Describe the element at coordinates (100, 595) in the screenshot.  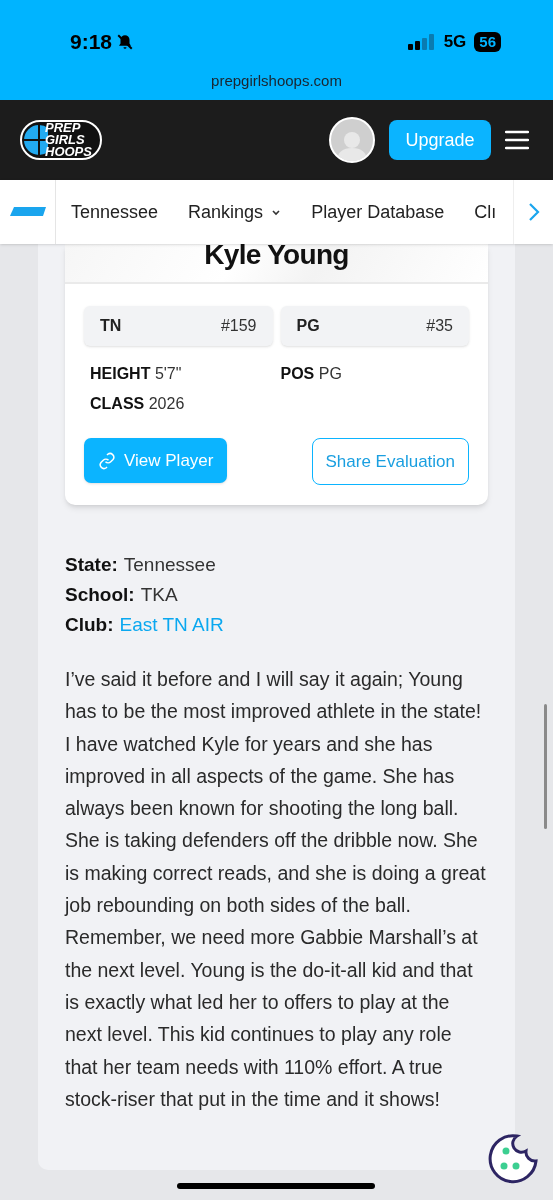
I see `info-label: School:` at that location.